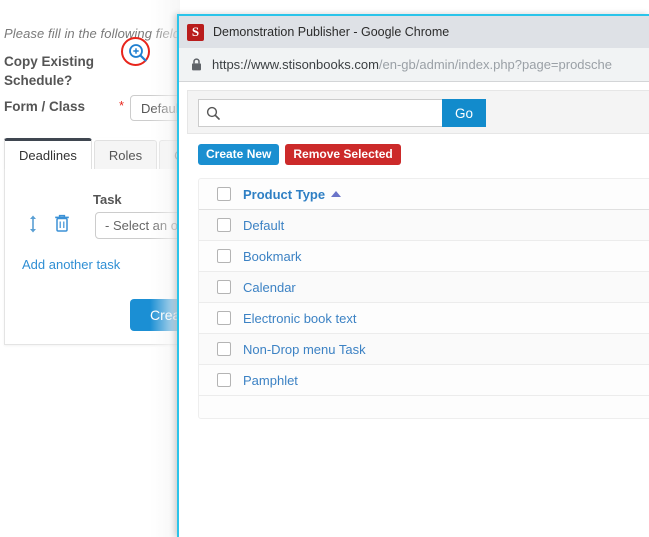 The image size is (649, 537). What do you see at coordinates (424, 380) in the screenshot?
I see `table-row: Pamphlet` at bounding box center [424, 380].